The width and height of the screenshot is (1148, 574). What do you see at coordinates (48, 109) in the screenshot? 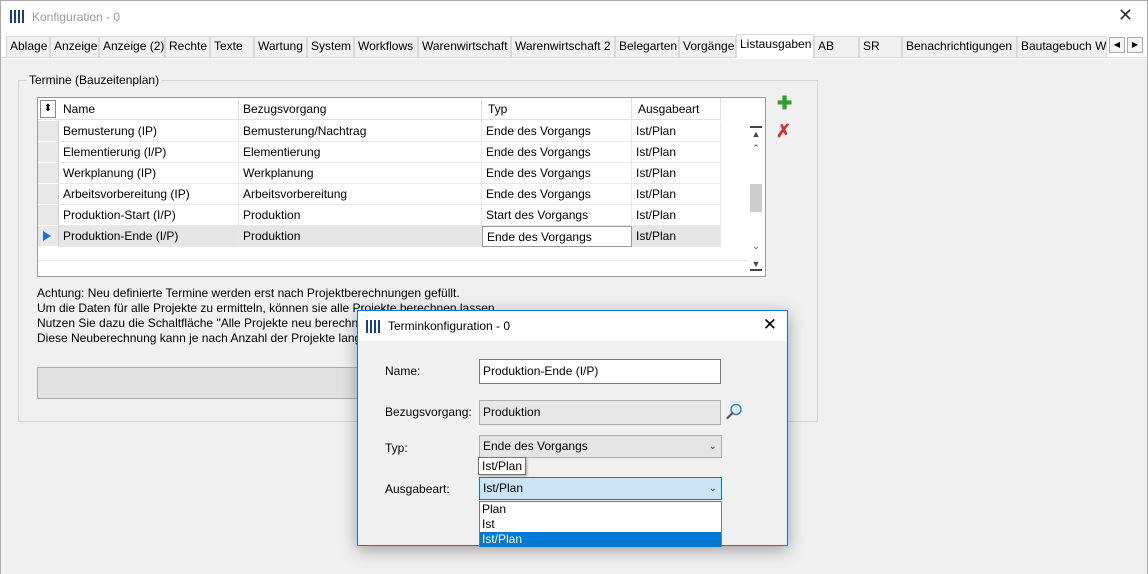
I see `sort-icon: ⬍` at bounding box center [48, 109].